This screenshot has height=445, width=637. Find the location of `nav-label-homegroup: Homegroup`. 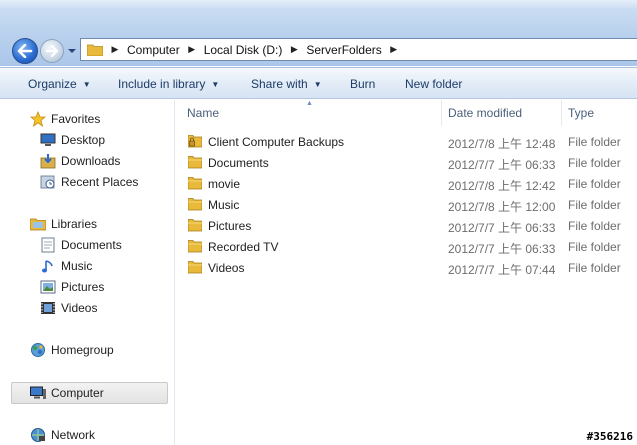

nav-label-homegroup: Homegroup is located at coordinates (82, 350).